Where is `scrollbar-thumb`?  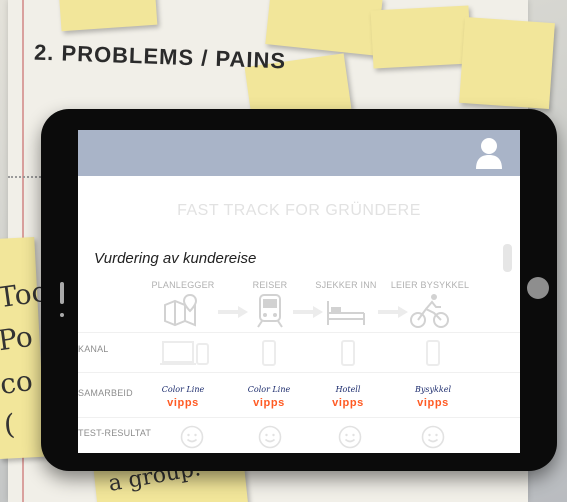 scrollbar-thumb is located at coordinates (507, 258).